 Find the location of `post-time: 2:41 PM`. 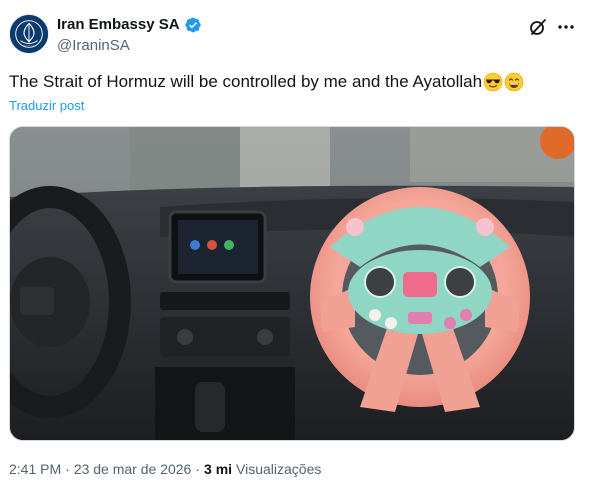

post-time: 2:41 PM is located at coordinates (35, 469).